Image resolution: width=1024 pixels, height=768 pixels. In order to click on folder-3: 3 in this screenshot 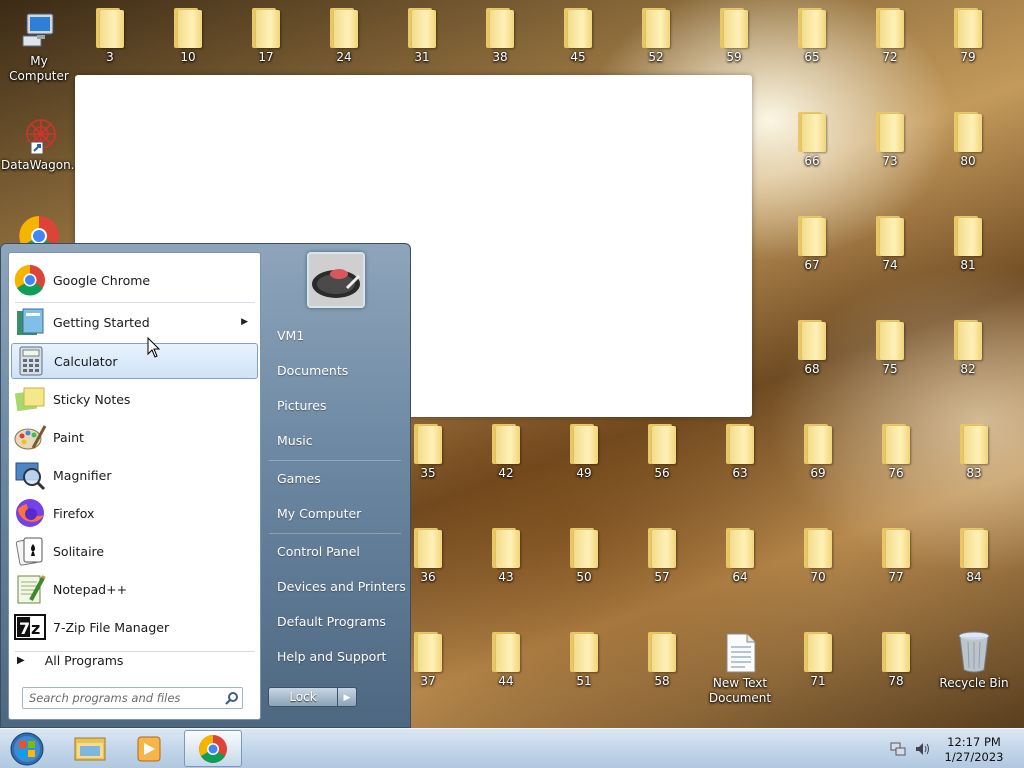, I will do `click(110, 35)`.